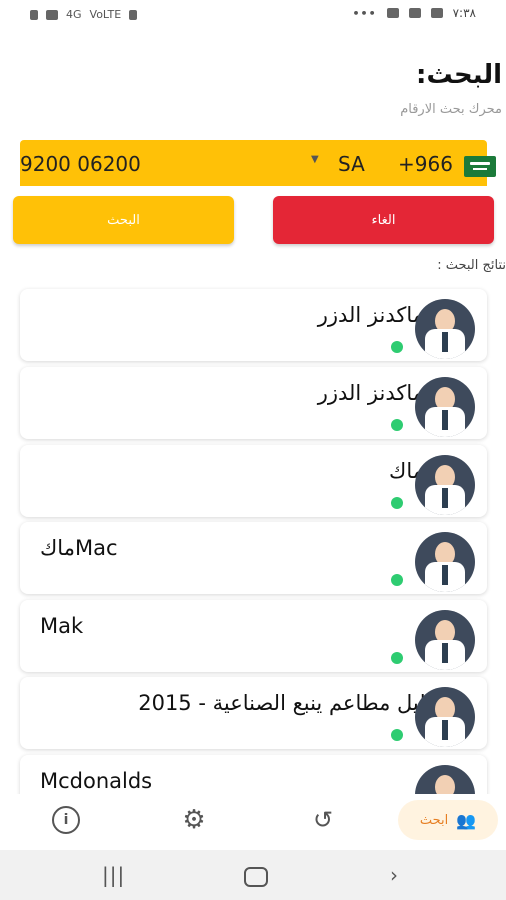  I want to click on result-name: دليل مطاعم ينبع الصناعية - 2015, so click(286, 703).